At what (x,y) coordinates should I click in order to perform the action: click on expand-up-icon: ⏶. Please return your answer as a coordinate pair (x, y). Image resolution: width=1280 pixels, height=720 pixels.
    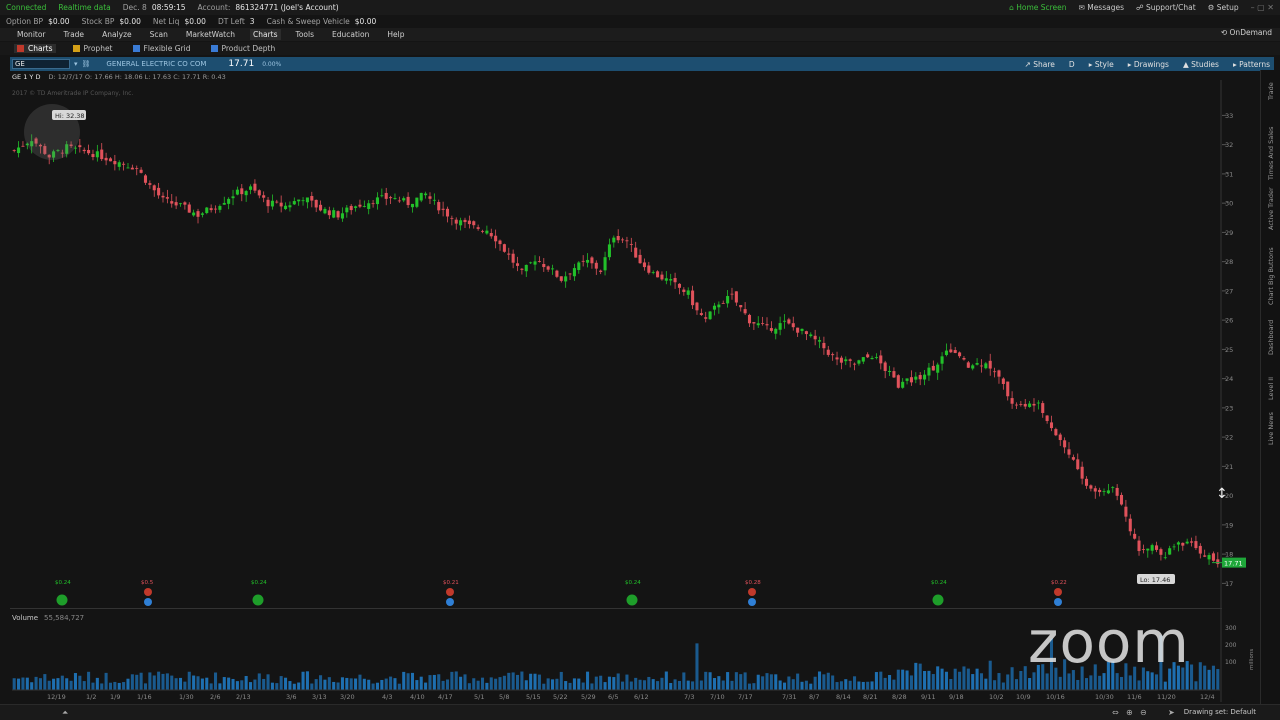
    Looking at the image, I should click on (65, 713).